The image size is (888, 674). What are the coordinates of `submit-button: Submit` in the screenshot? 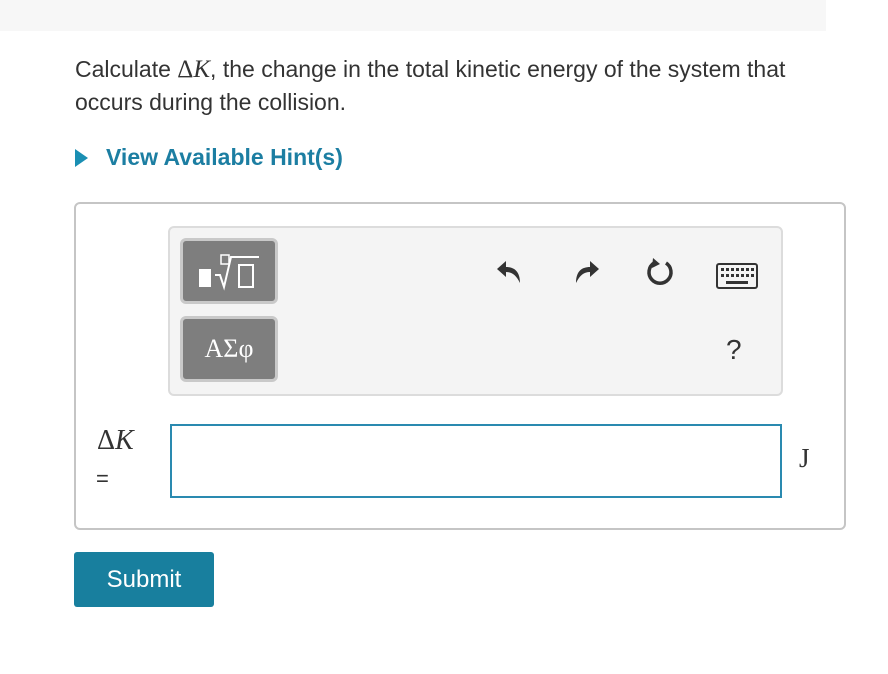 It's located at (144, 579).